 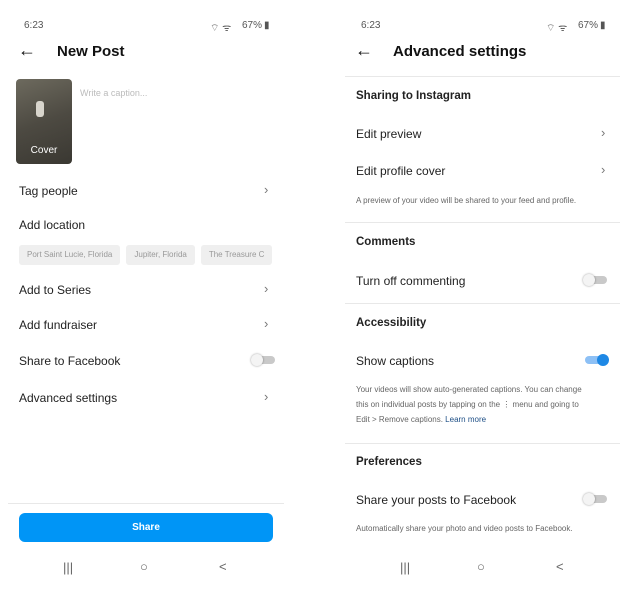 What do you see at coordinates (44, 121) in the screenshot?
I see `cover-thumbnail: Cover` at bounding box center [44, 121].